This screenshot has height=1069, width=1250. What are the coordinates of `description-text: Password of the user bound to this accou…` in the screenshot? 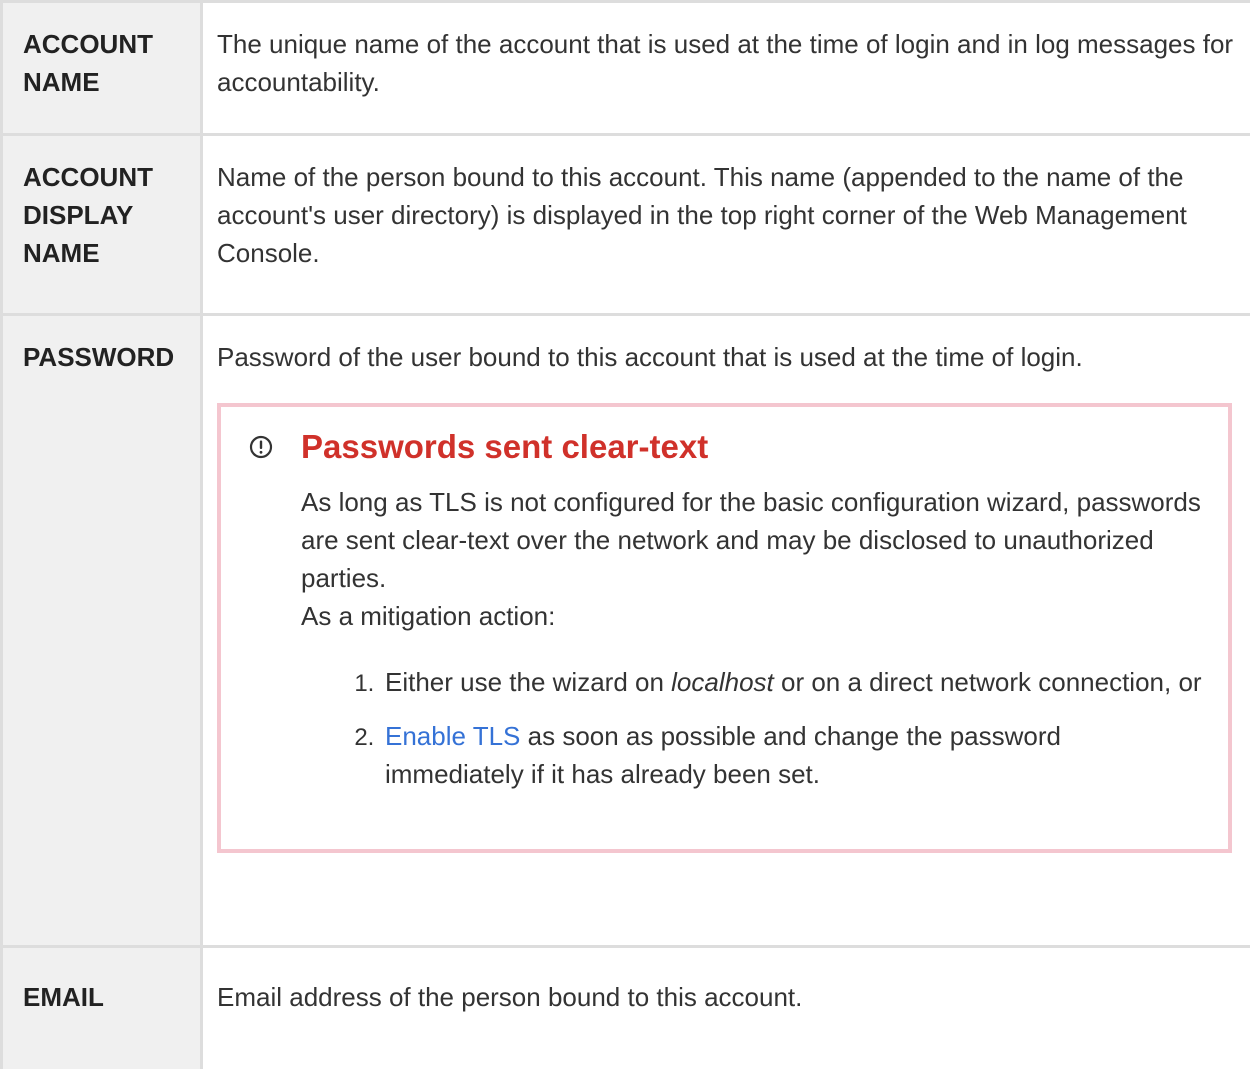 It's located at (650, 357).